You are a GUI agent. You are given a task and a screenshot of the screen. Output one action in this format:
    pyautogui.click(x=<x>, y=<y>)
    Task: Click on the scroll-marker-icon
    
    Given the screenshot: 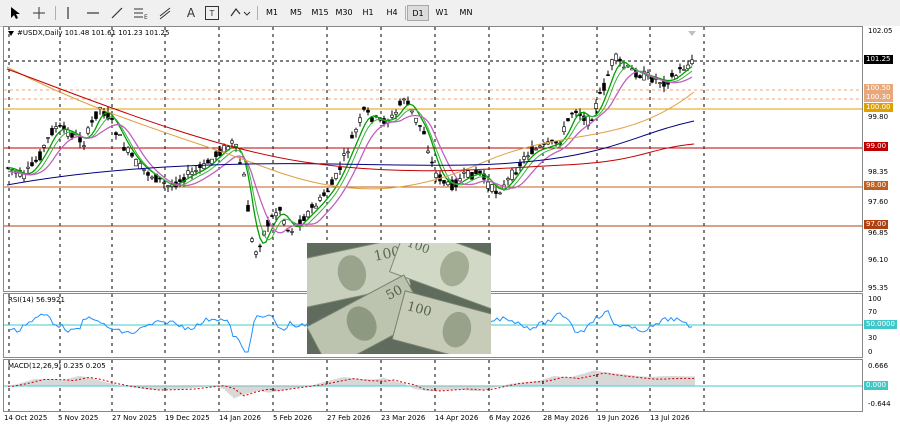 What is the action you would take?
    pyautogui.click(x=692, y=33)
    